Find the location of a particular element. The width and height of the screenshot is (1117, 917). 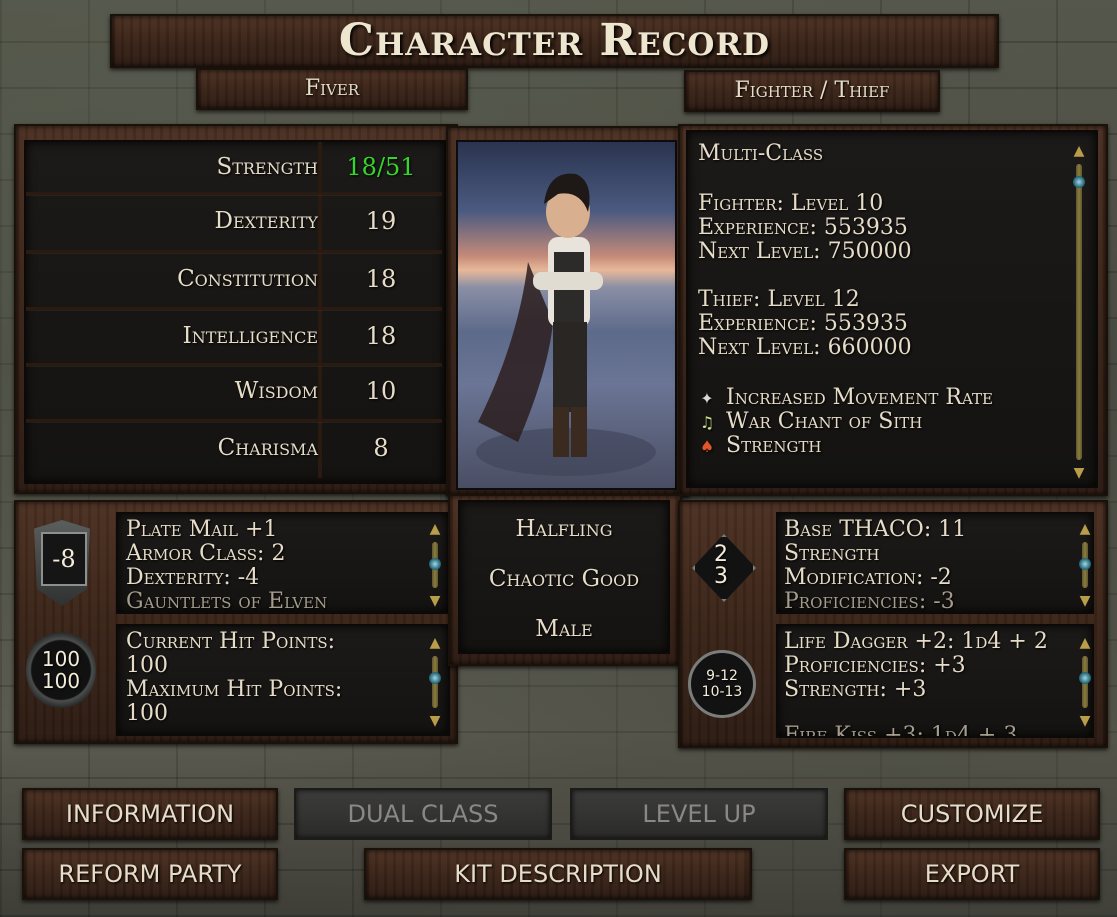

boot-icon: ✦ is located at coordinates (707, 398).